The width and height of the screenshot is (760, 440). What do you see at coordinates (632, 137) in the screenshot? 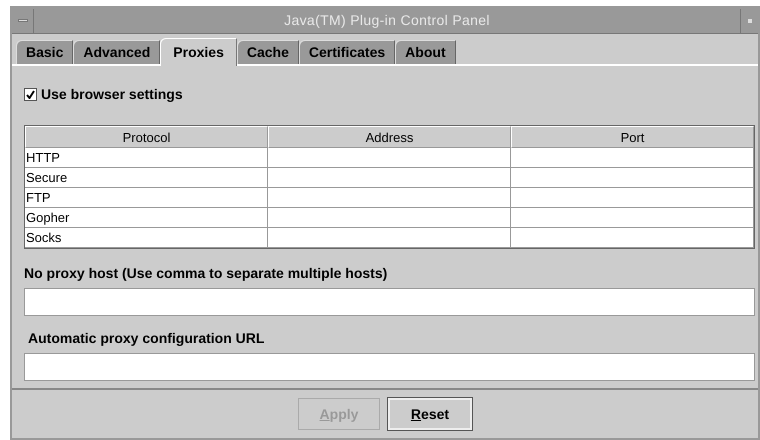
I see `column-header: Port` at bounding box center [632, 137].